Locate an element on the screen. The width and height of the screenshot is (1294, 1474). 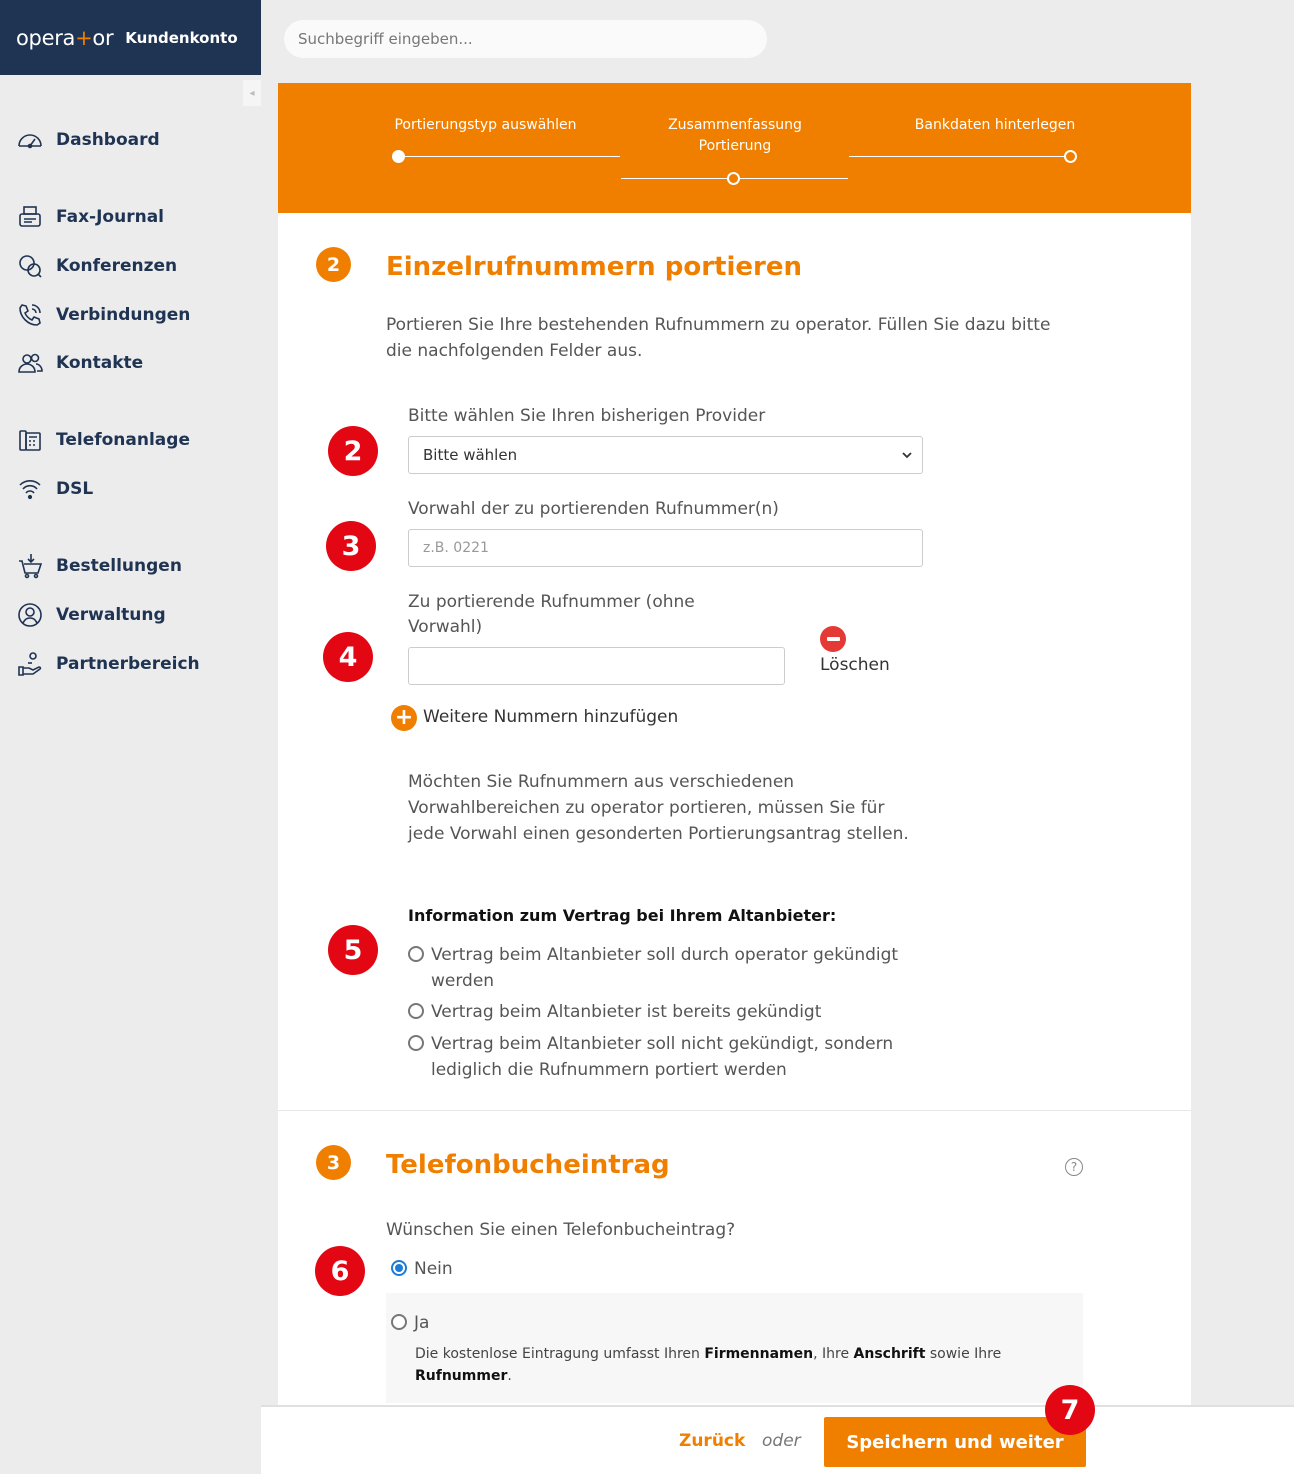
sidebar-item-telefonanlage: Telefonanlage is located at coordinates (103, 440).